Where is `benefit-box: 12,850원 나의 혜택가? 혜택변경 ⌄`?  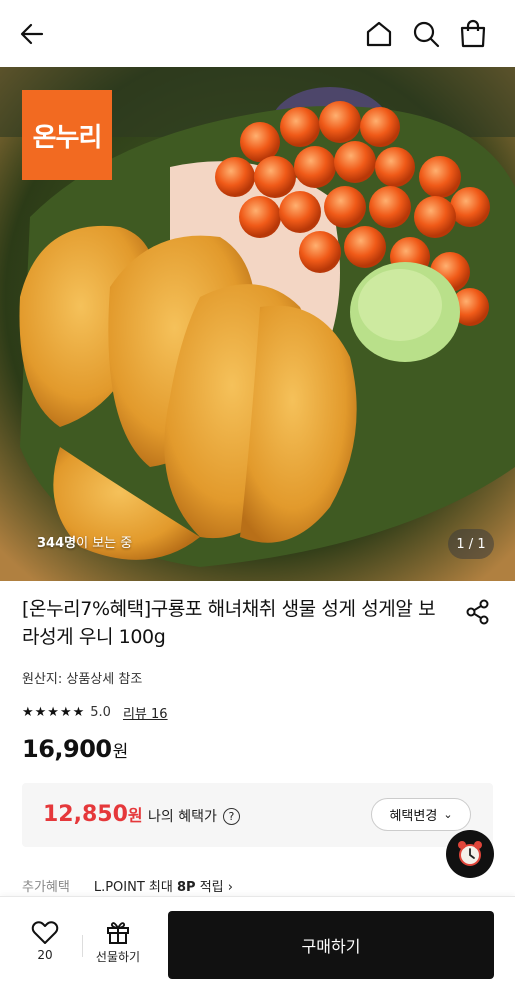
benefit-box: 12,850원 나의 혜택가? 혜택변경 ⌄ is located at coordinates (257, 815).